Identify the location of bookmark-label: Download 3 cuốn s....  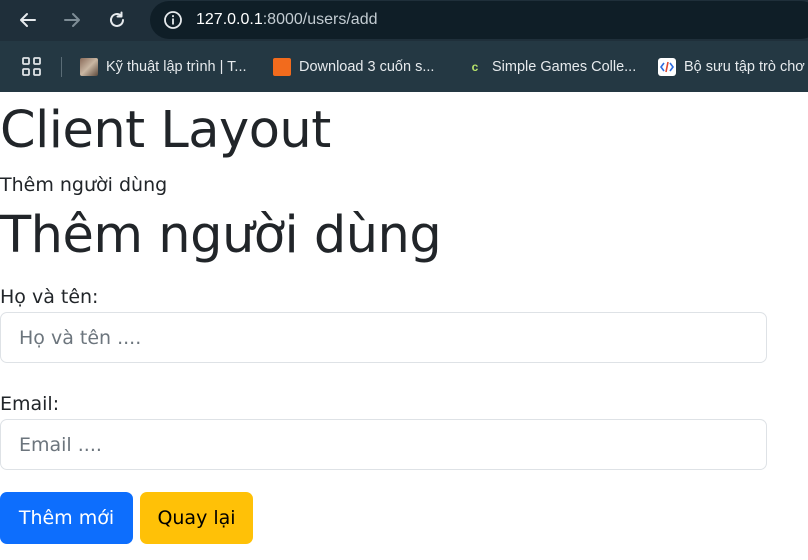
(367, 67).